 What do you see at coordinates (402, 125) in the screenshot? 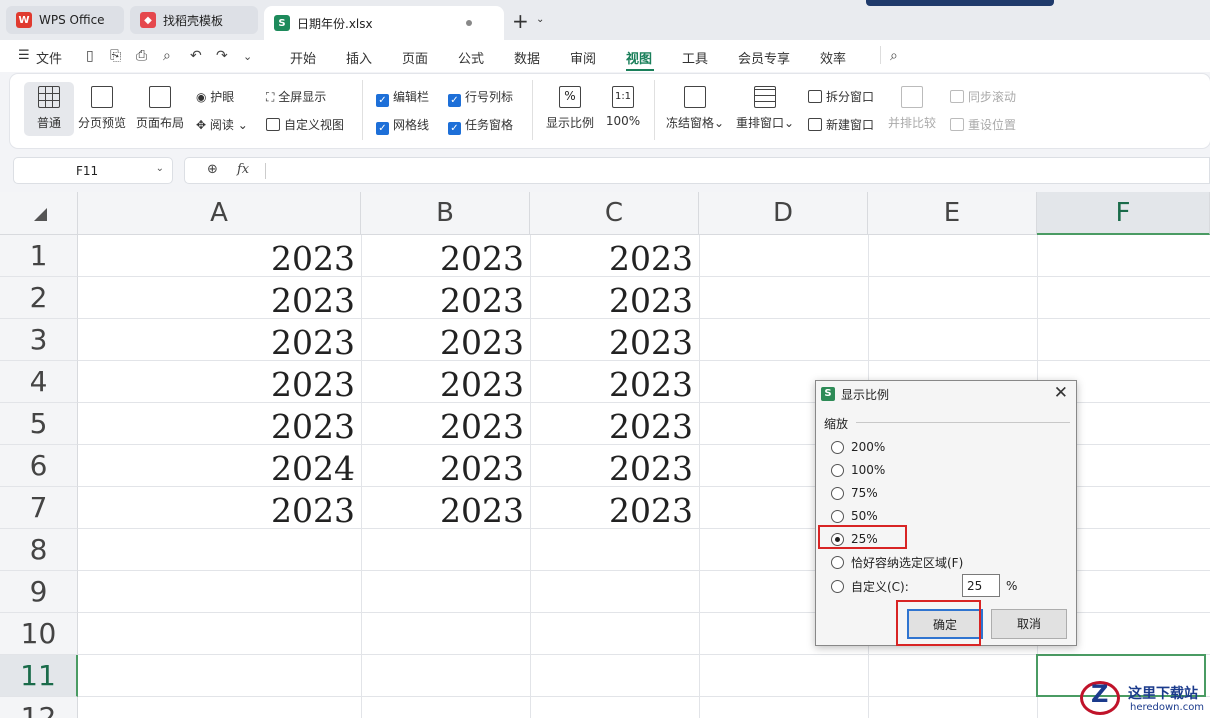
I see `gridlines-checkbox: ✓ 网格线` at bounding box center [402, 125].